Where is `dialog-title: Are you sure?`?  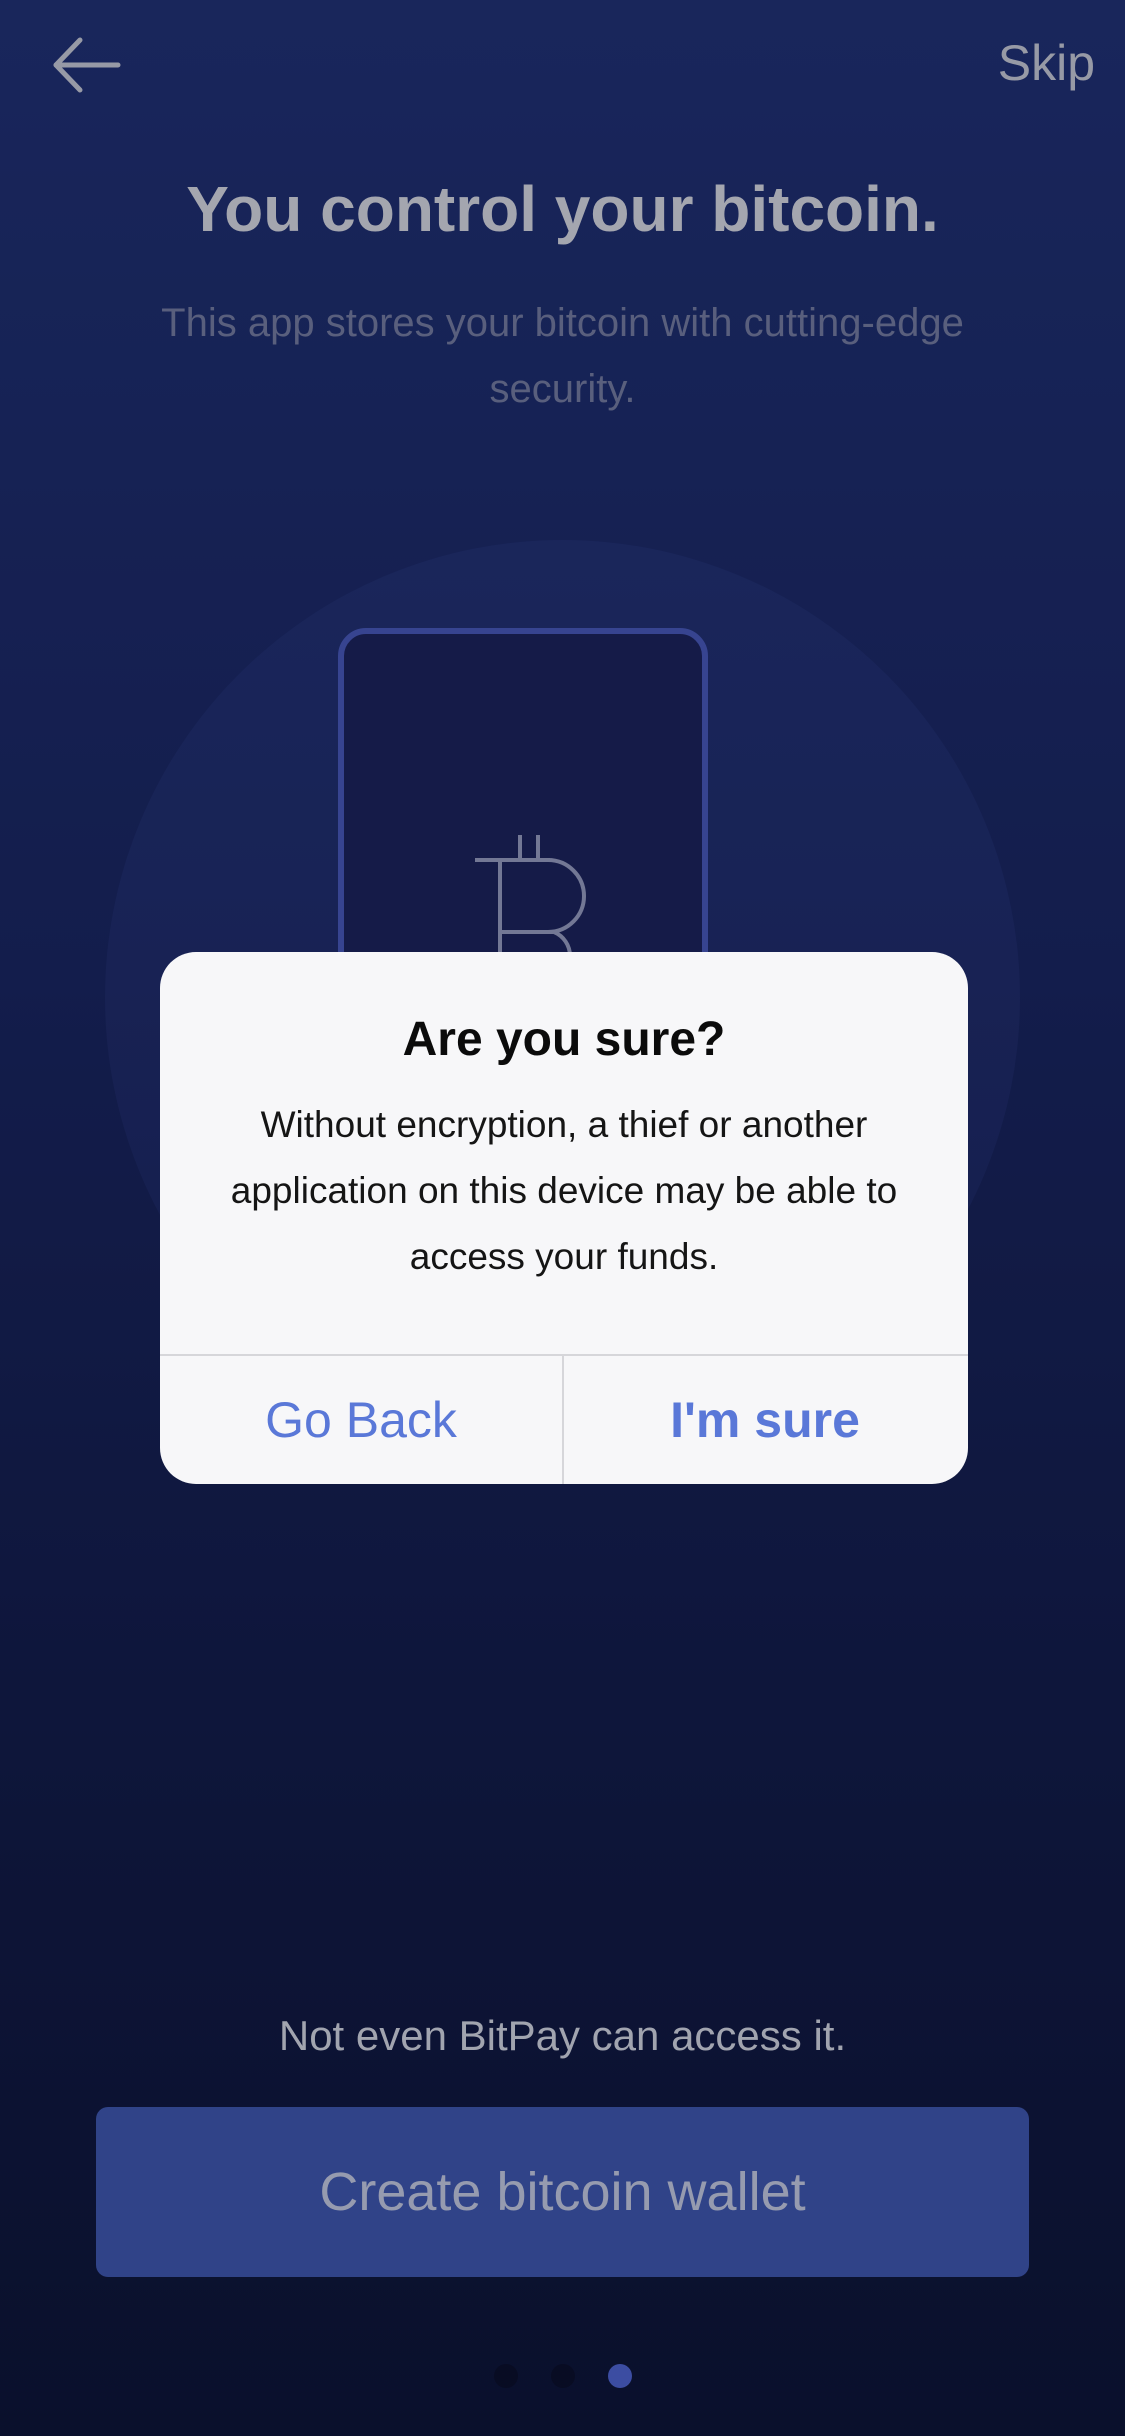
dialog-title: Are you sure? is located at coordinates (564, 1039).